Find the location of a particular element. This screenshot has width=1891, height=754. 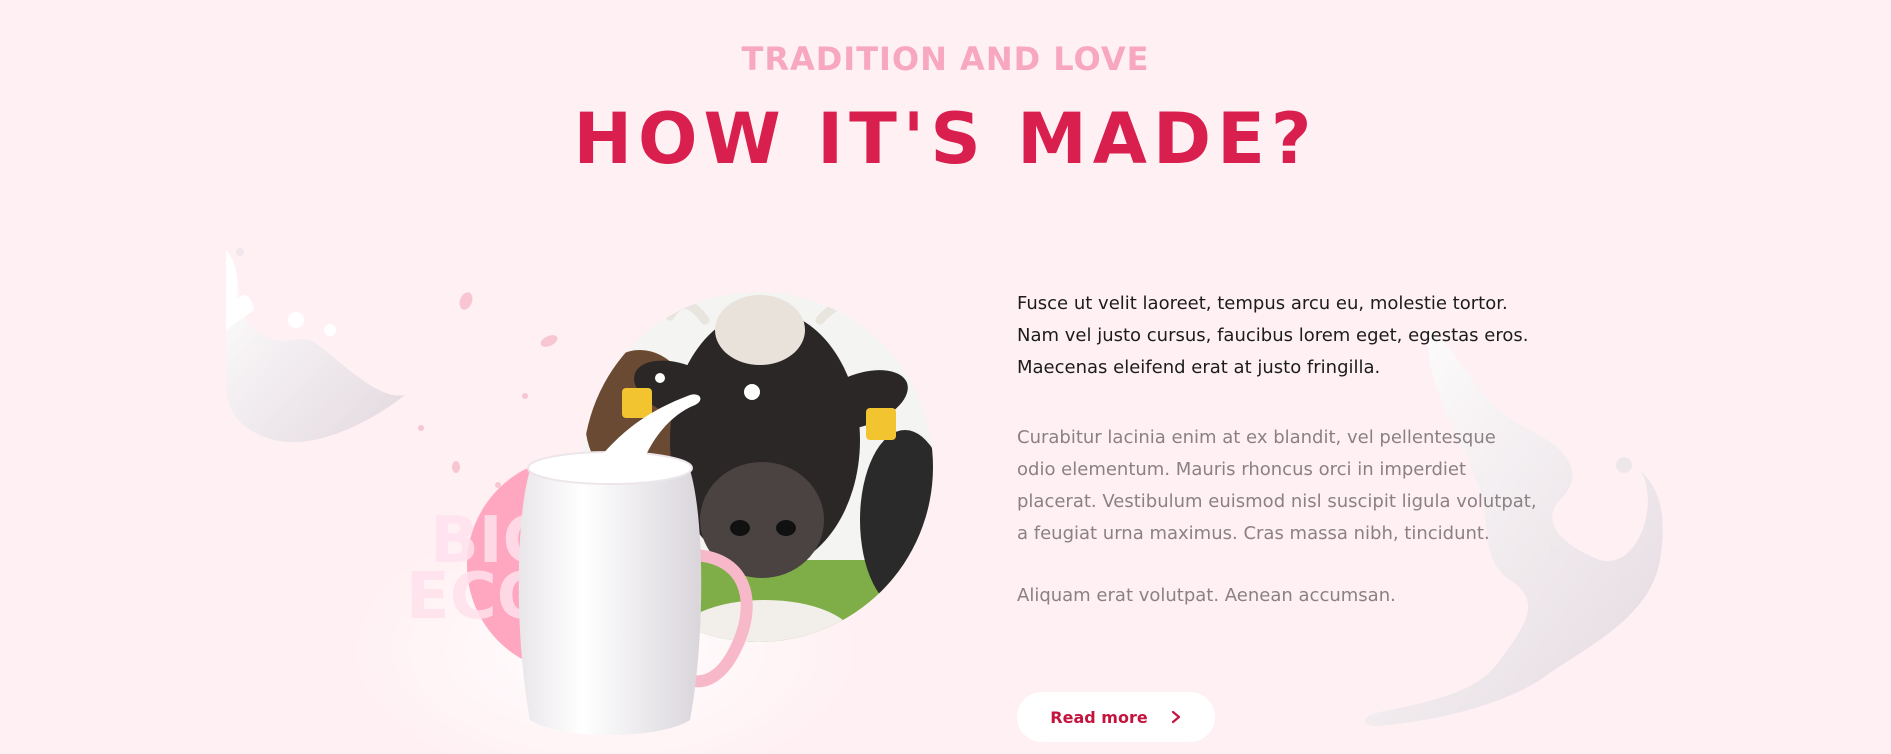

pink-droplets is located at coordinates (488, 390).